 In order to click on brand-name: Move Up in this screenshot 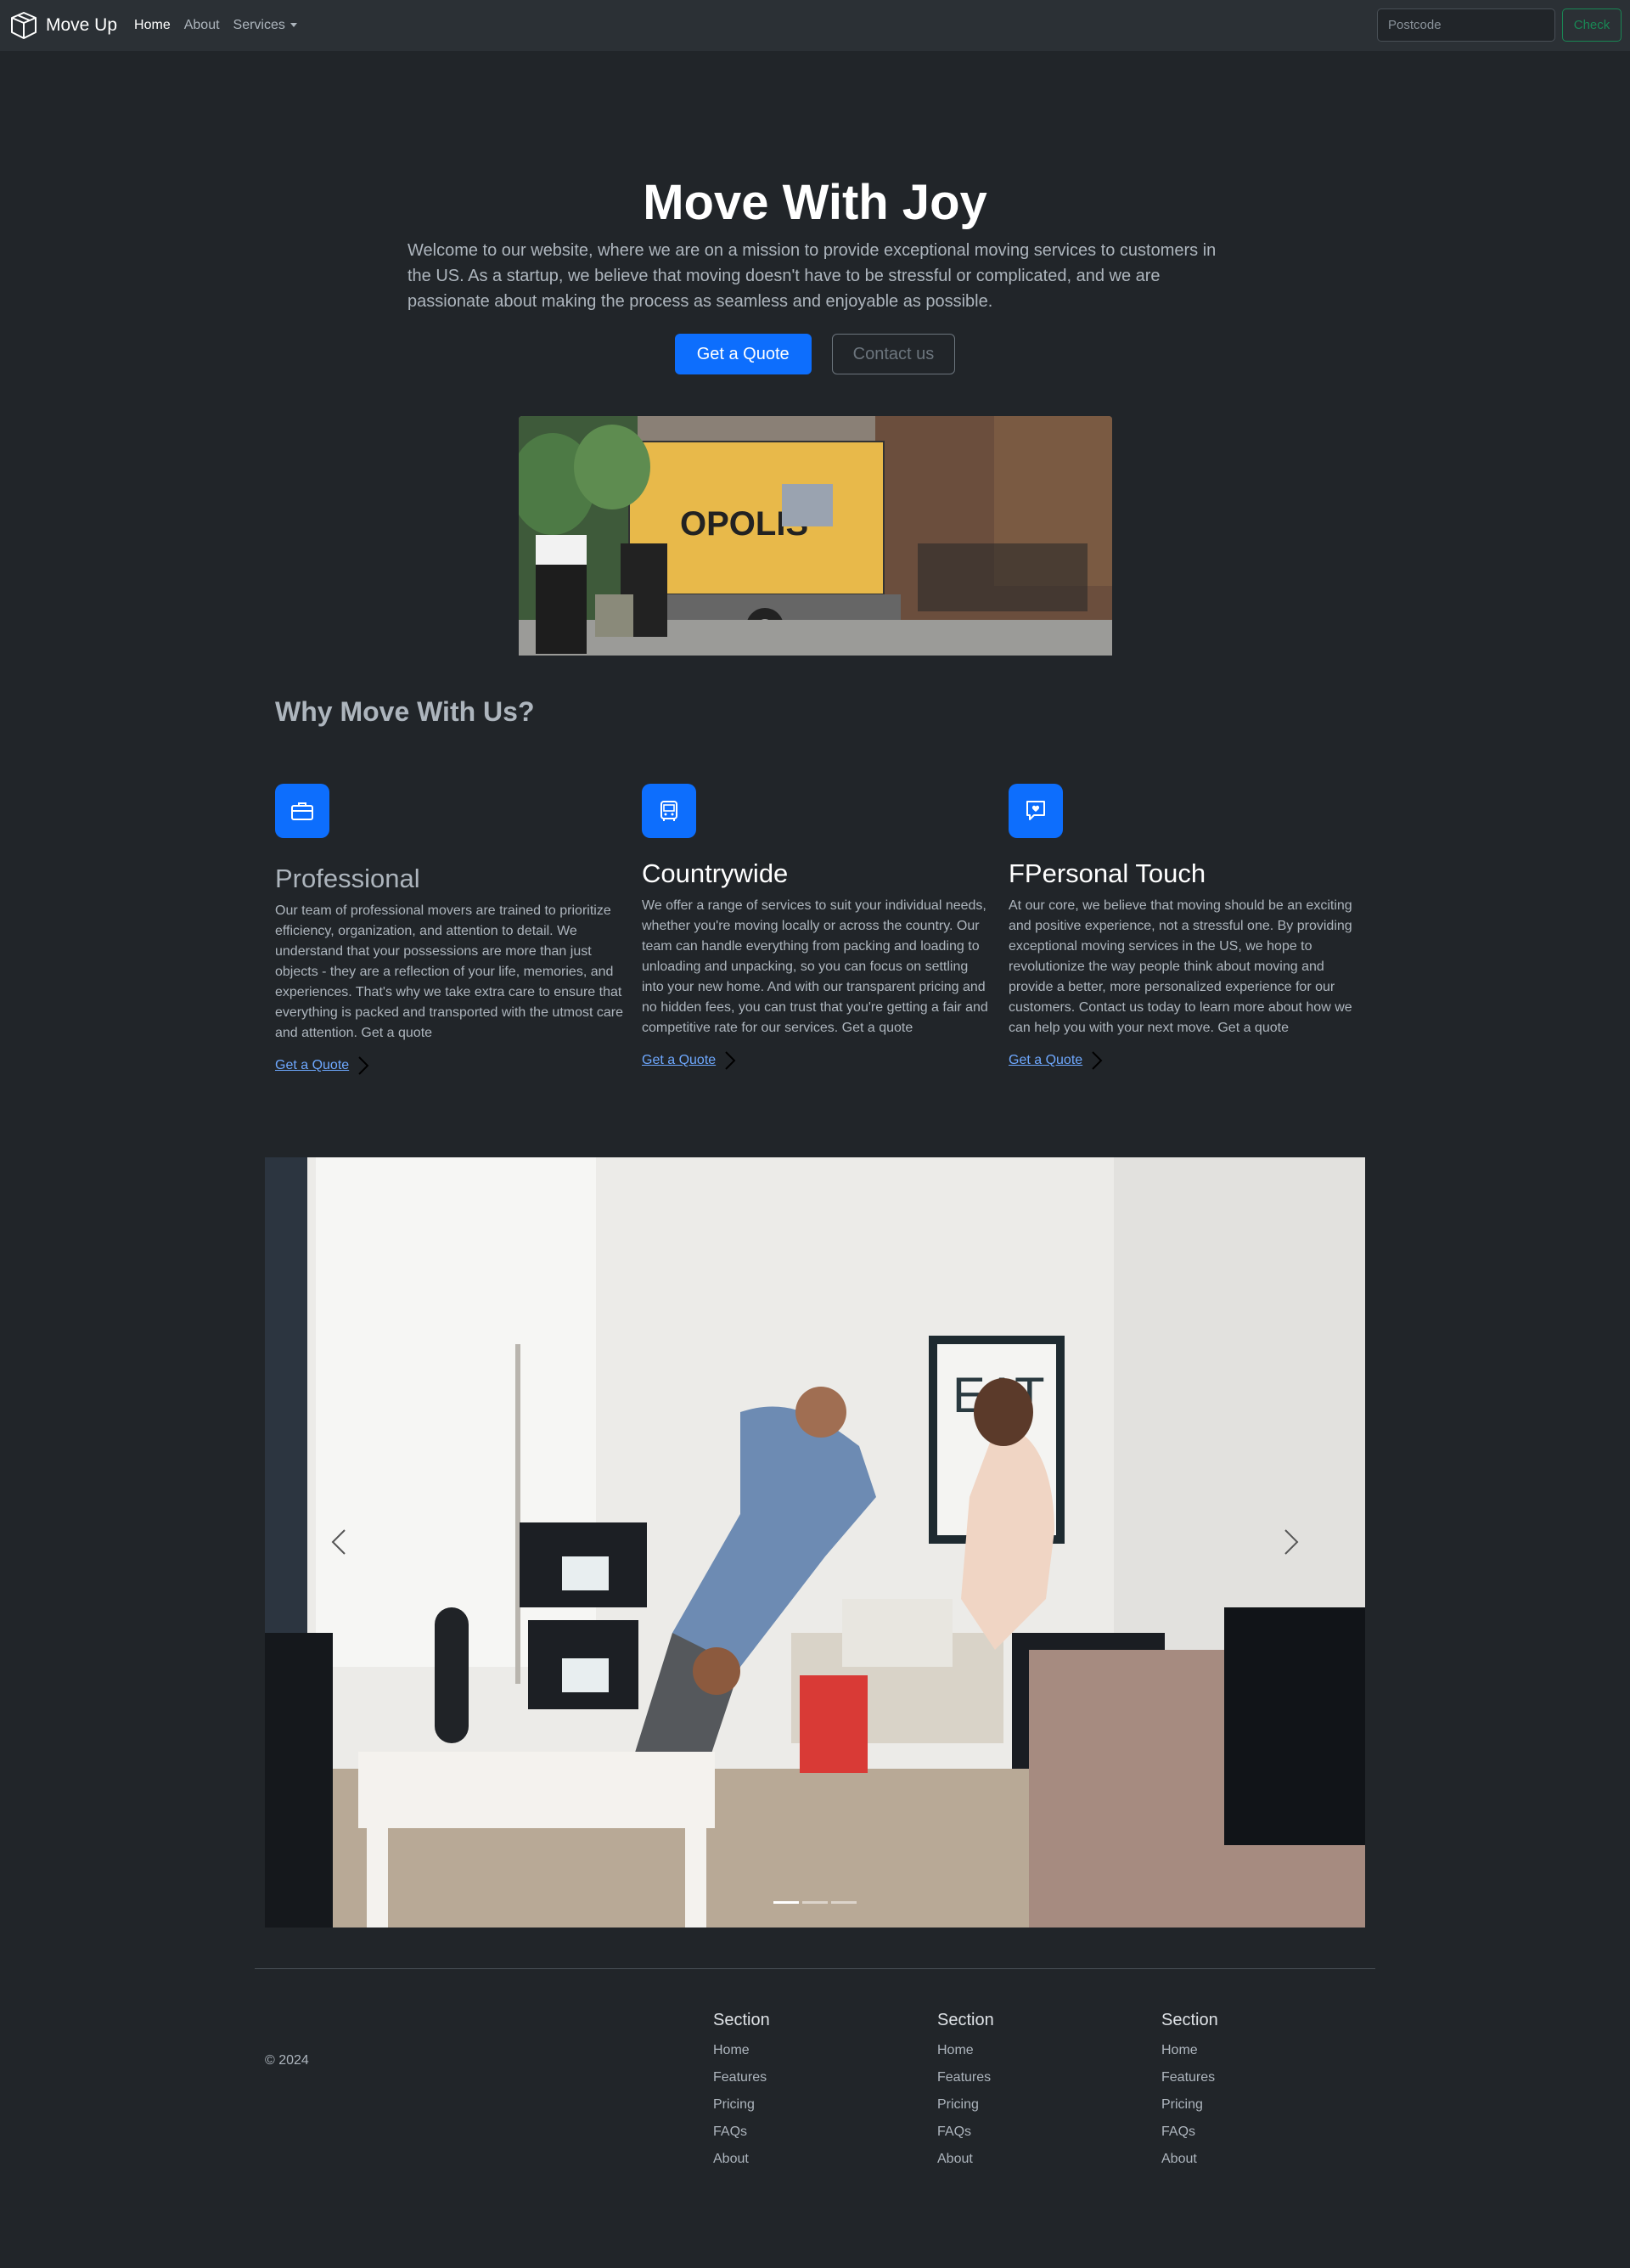, I will do `click(82, 25)`.